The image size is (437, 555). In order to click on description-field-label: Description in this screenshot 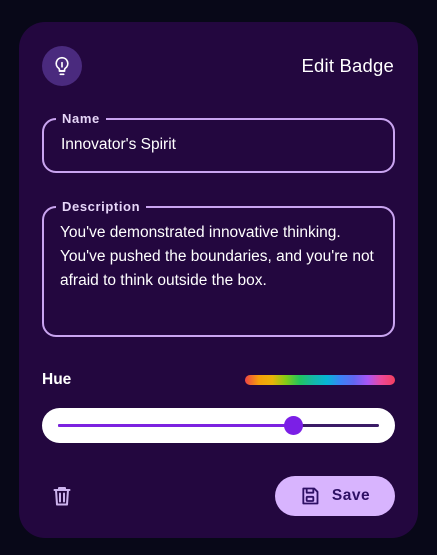, I will do `click(101, 207)`.